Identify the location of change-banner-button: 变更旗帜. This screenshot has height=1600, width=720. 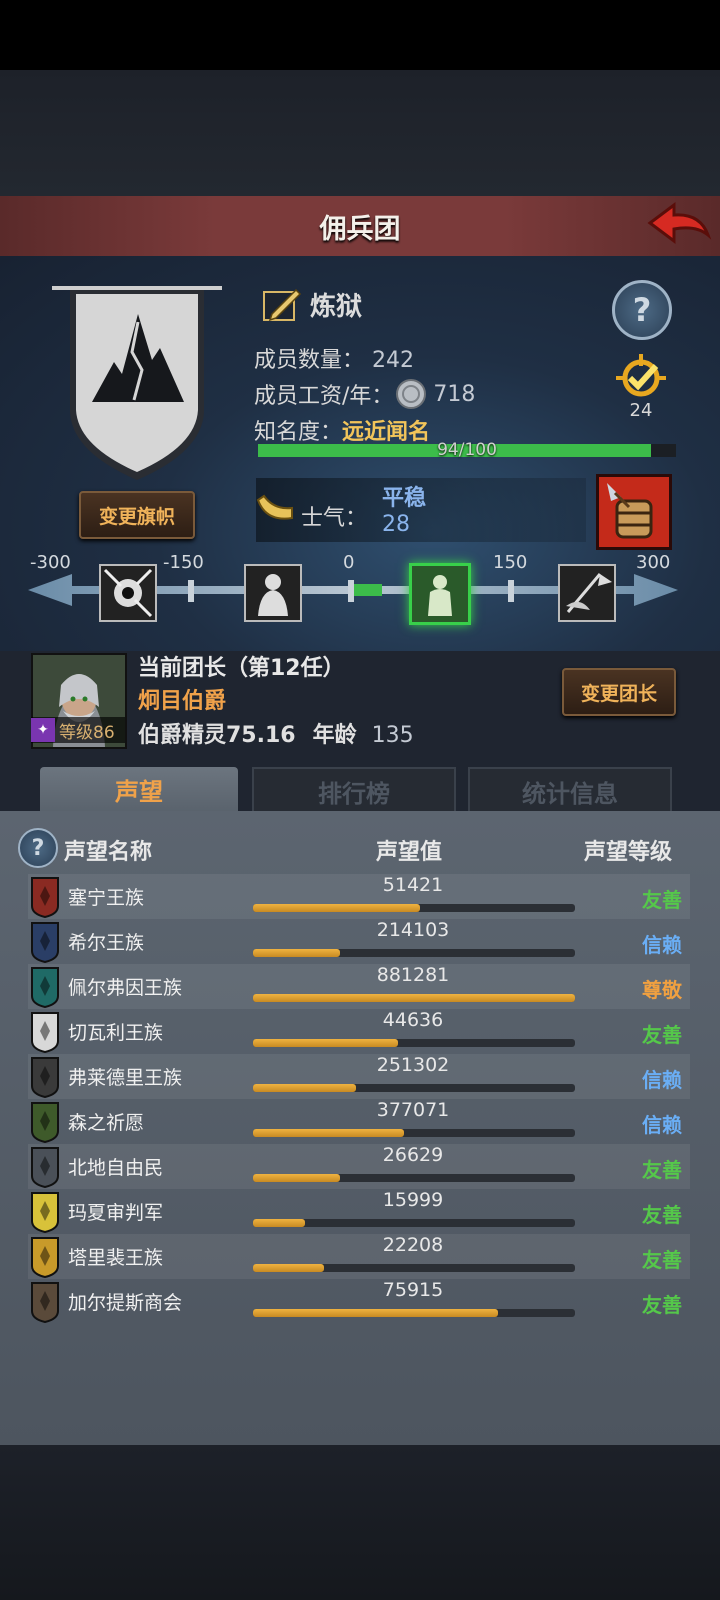
(137, 515).